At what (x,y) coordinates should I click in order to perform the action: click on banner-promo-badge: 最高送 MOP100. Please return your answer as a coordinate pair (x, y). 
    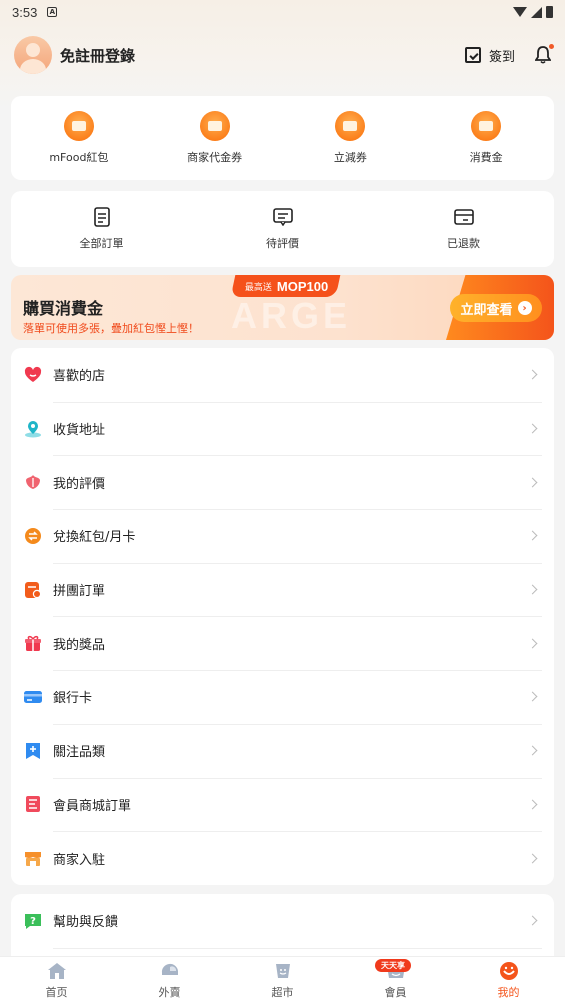
    Looking at the image, I should click on (285, 286).